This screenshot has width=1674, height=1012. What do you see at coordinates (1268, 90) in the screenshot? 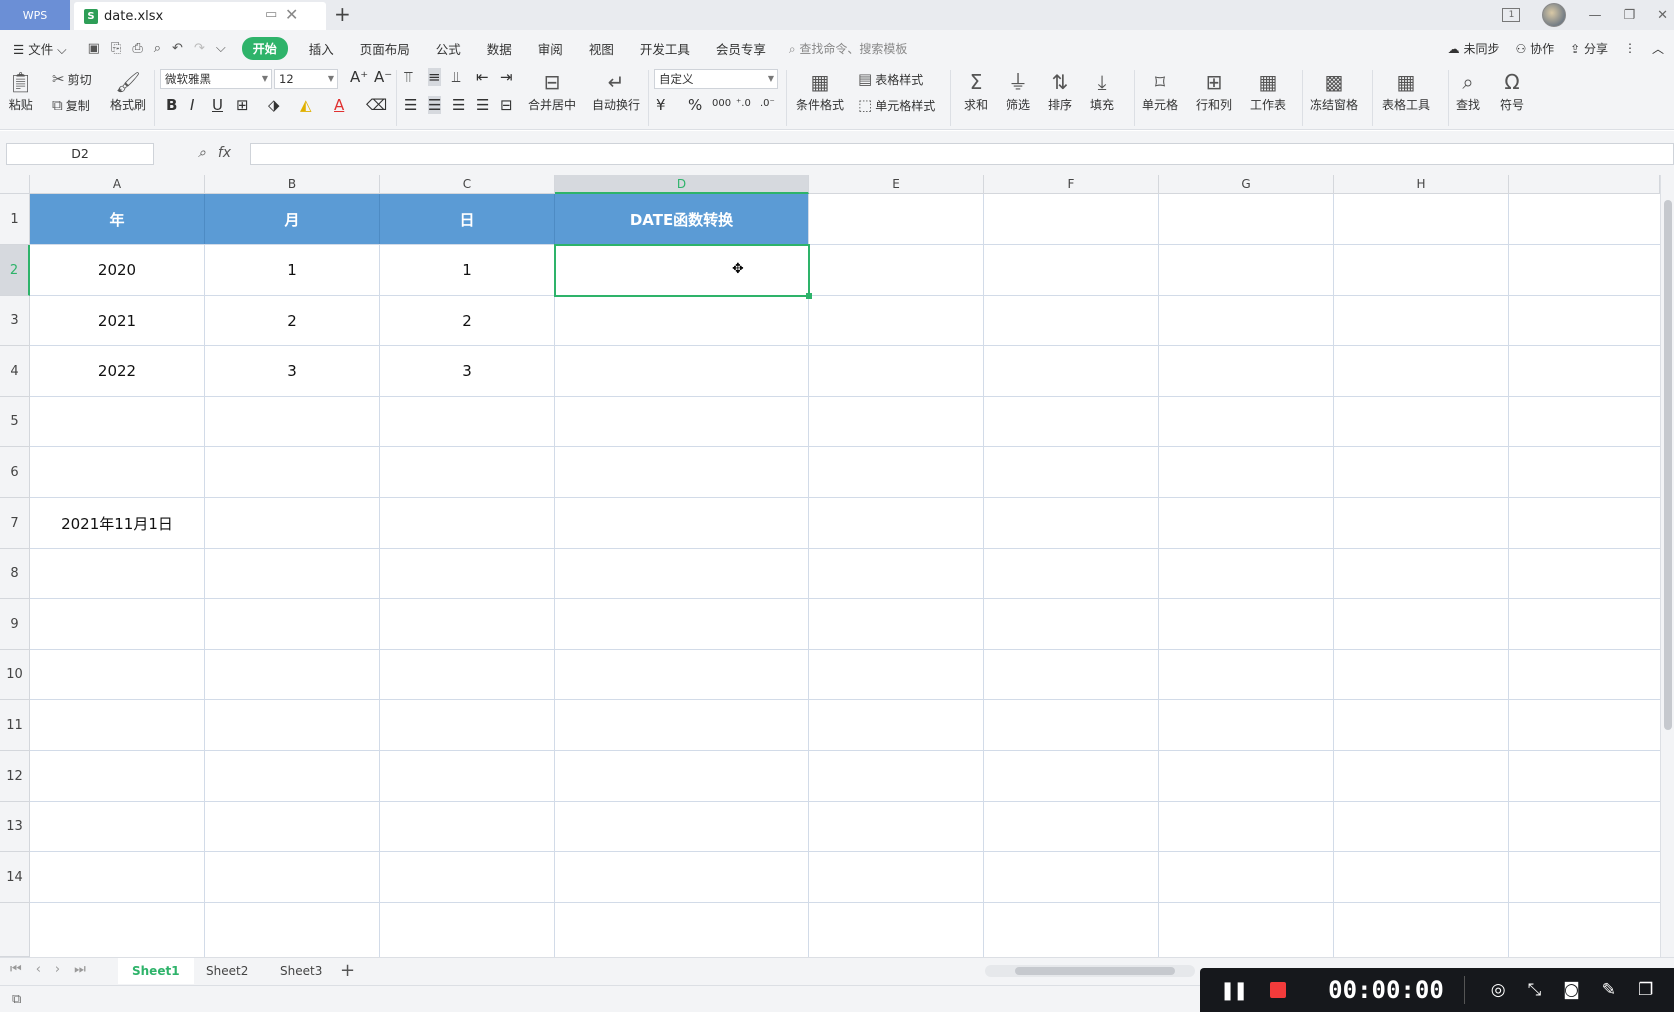
I see `worksheet-button: ▦ 工作表` at bounding box center [1268, 90].